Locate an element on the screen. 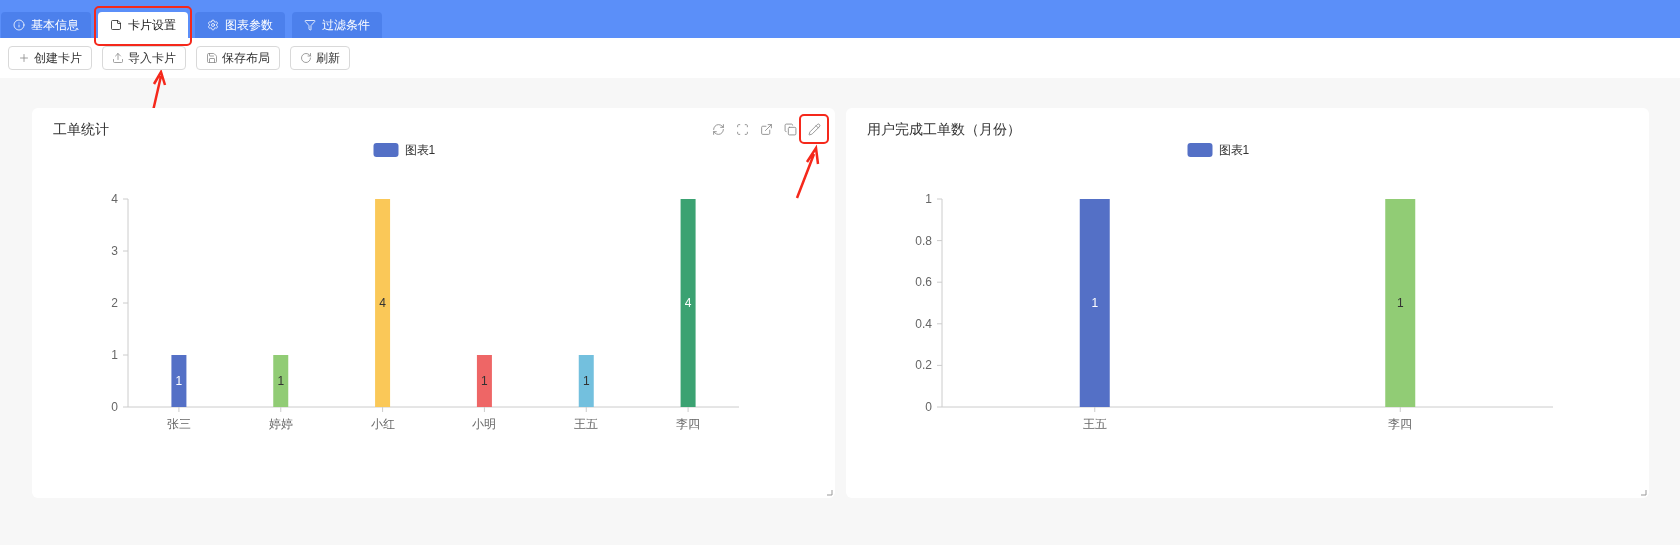  edit-icon is located at coordinates (814, 129).